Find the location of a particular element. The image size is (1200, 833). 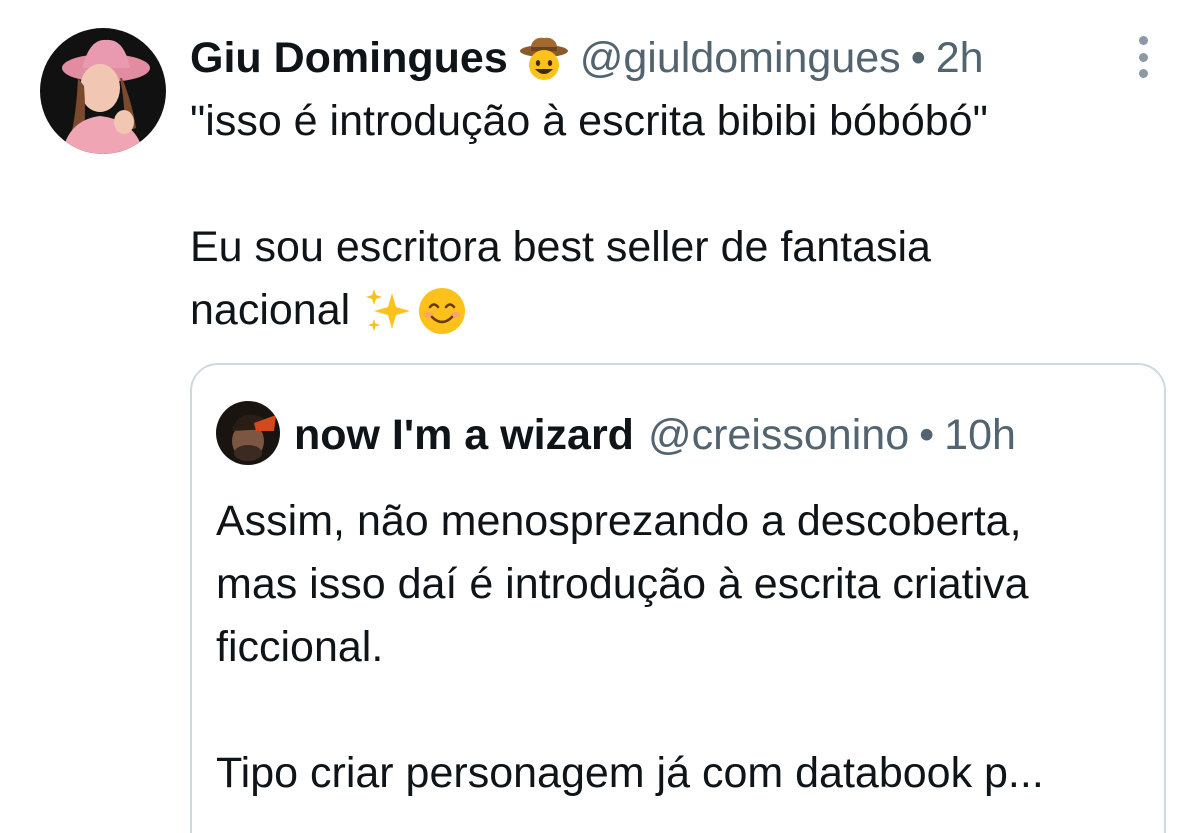

smiling-face-emoji-icon is located at coordinates (442, 310).